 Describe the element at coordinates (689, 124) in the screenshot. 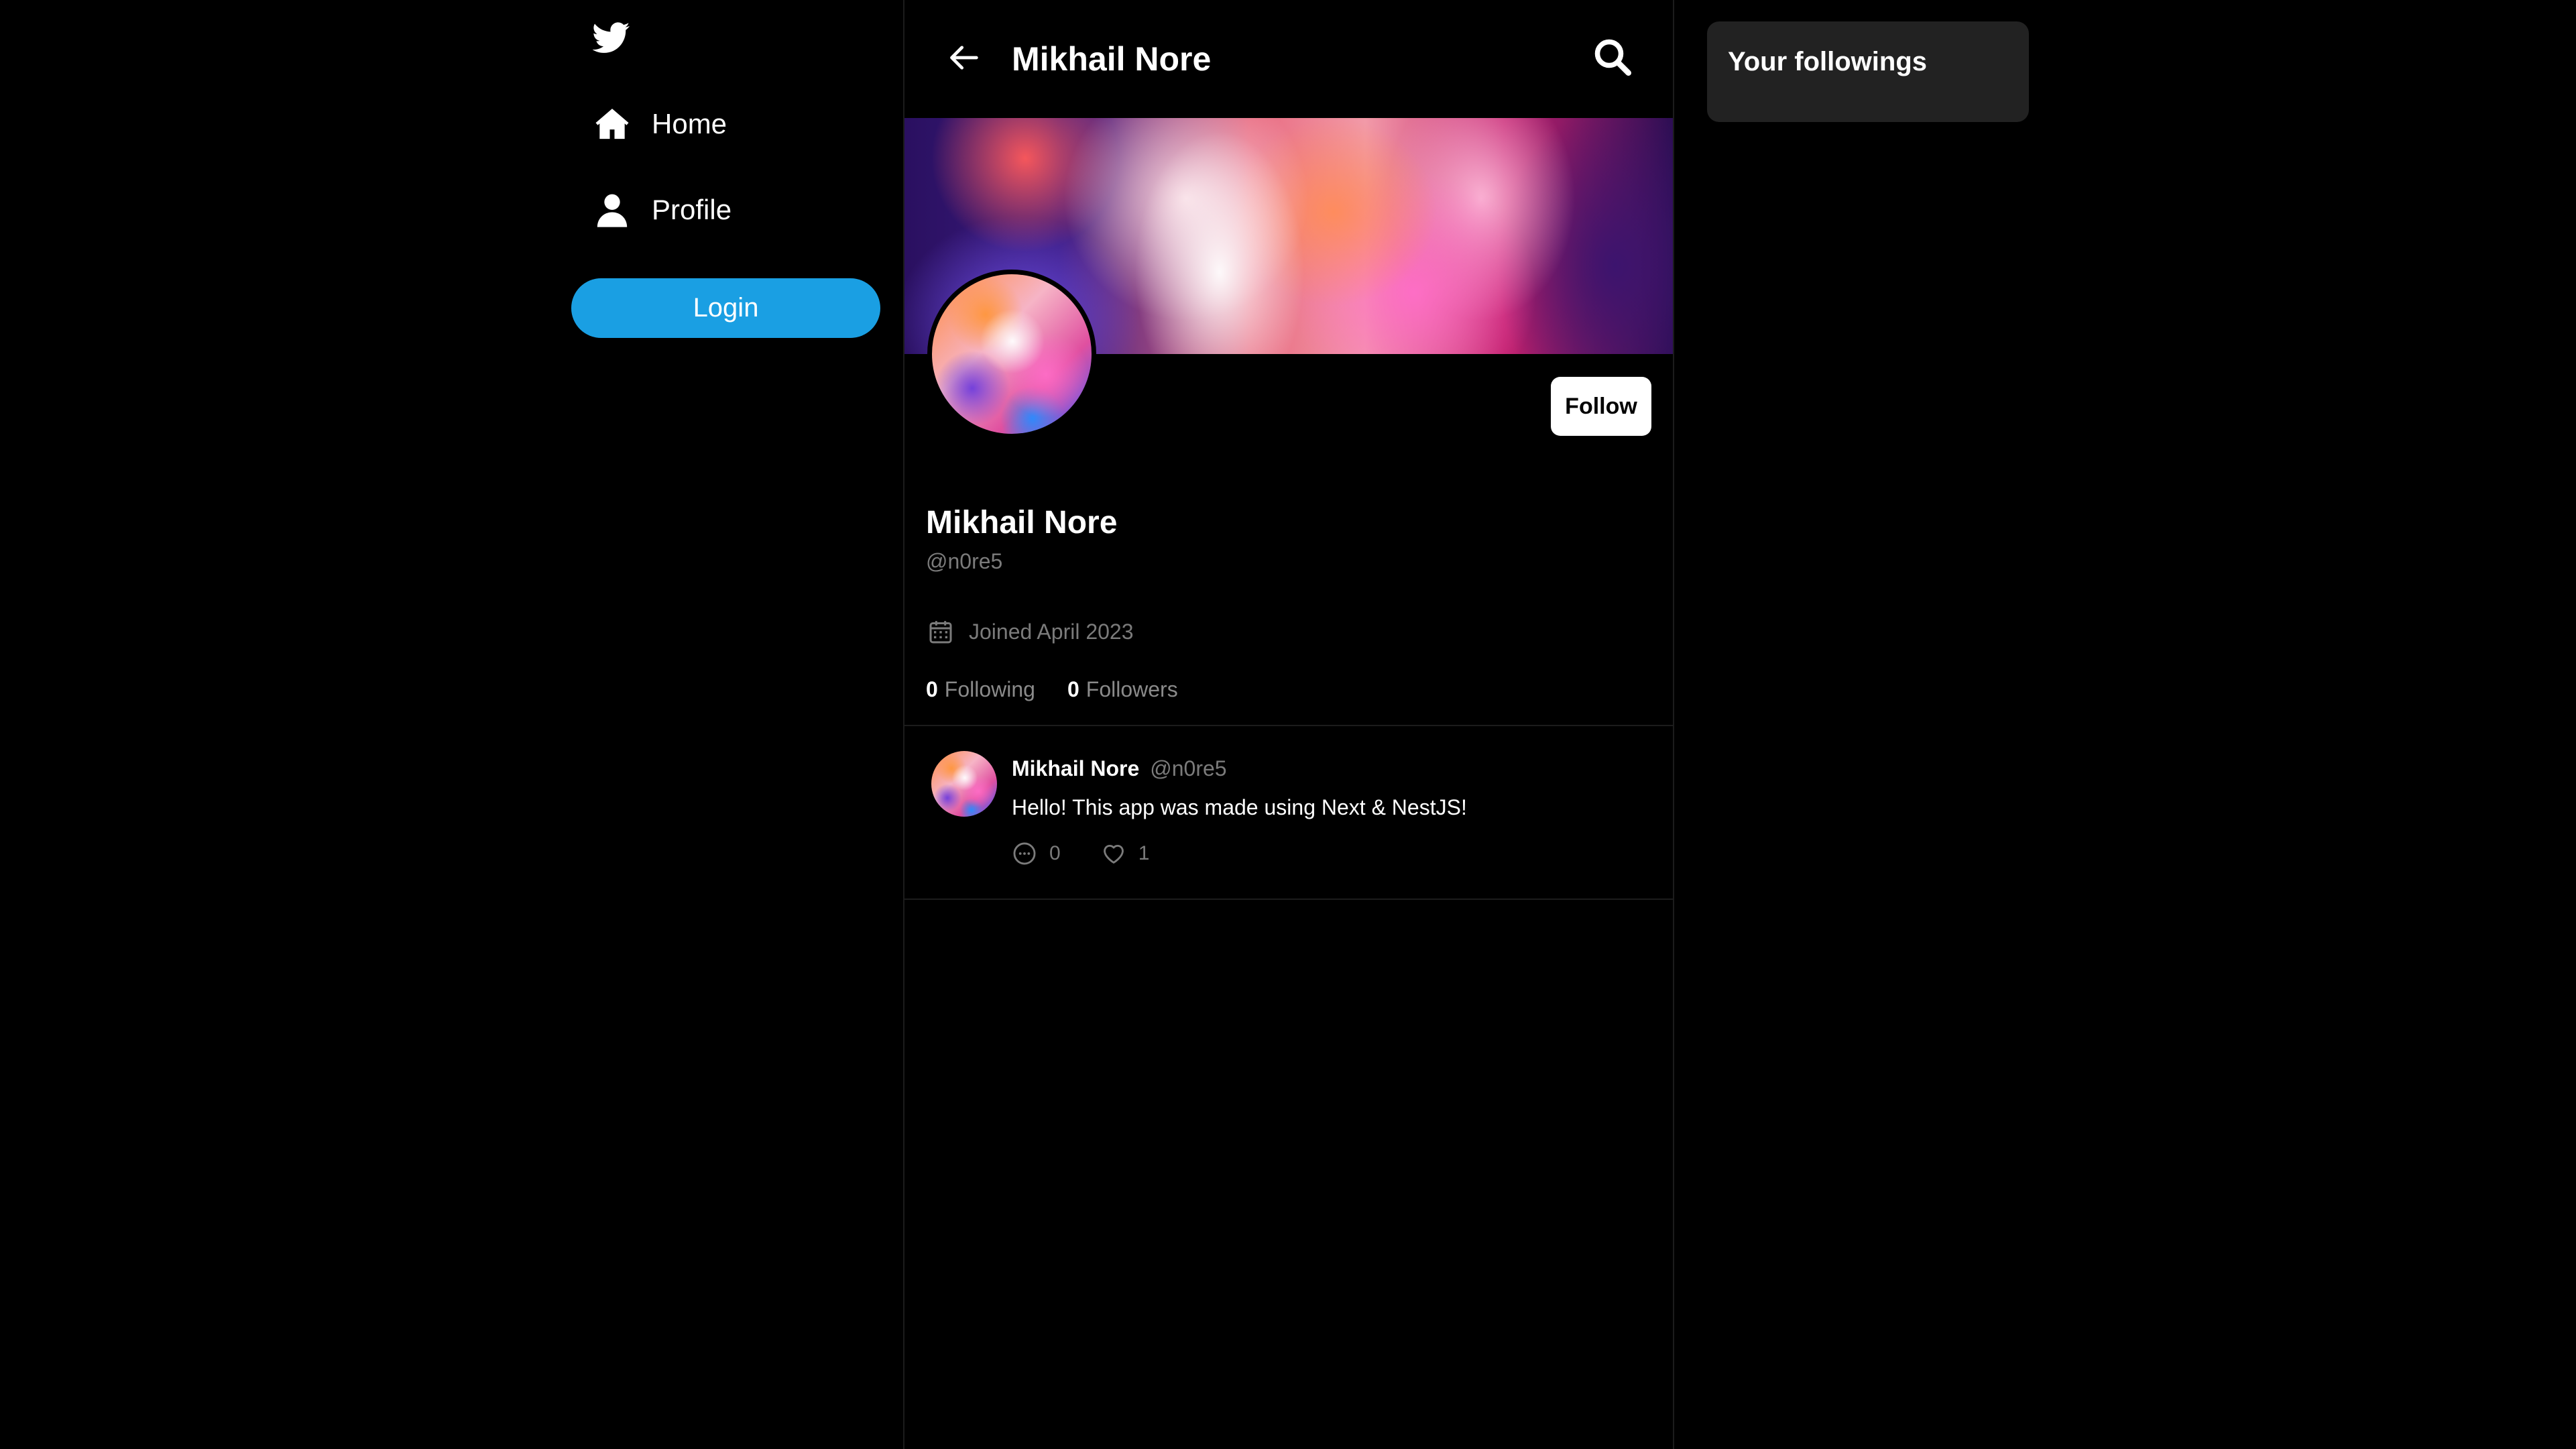

I see `nav-label-home: Home` at that location.